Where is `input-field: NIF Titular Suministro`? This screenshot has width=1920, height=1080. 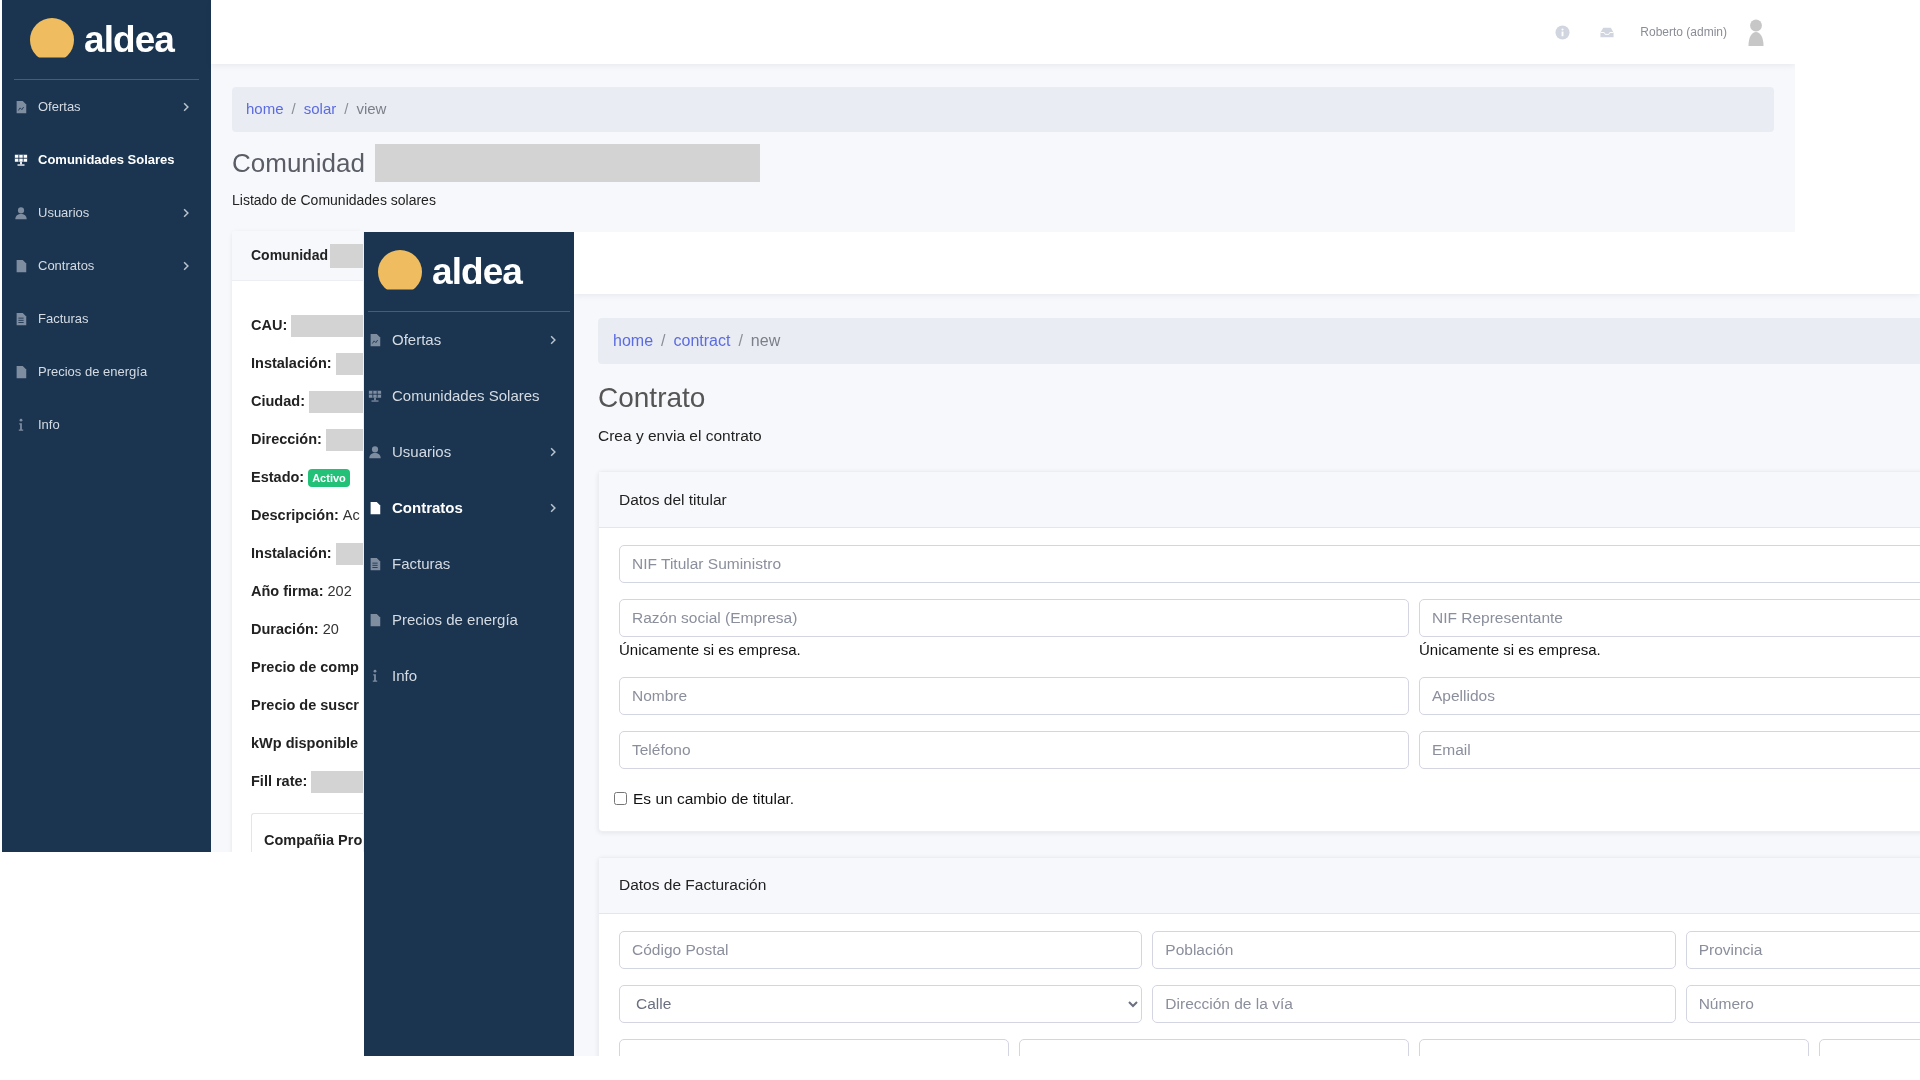 input-field: NIF Titular Suministro is located at coordinates (1269, 564).